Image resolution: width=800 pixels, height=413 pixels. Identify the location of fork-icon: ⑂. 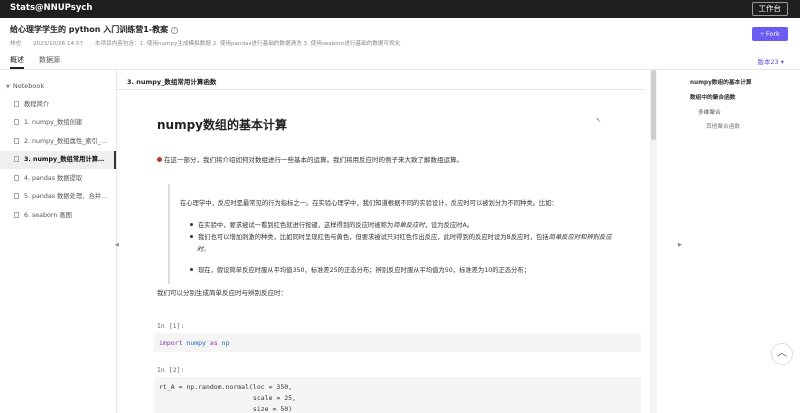
(762, 34).